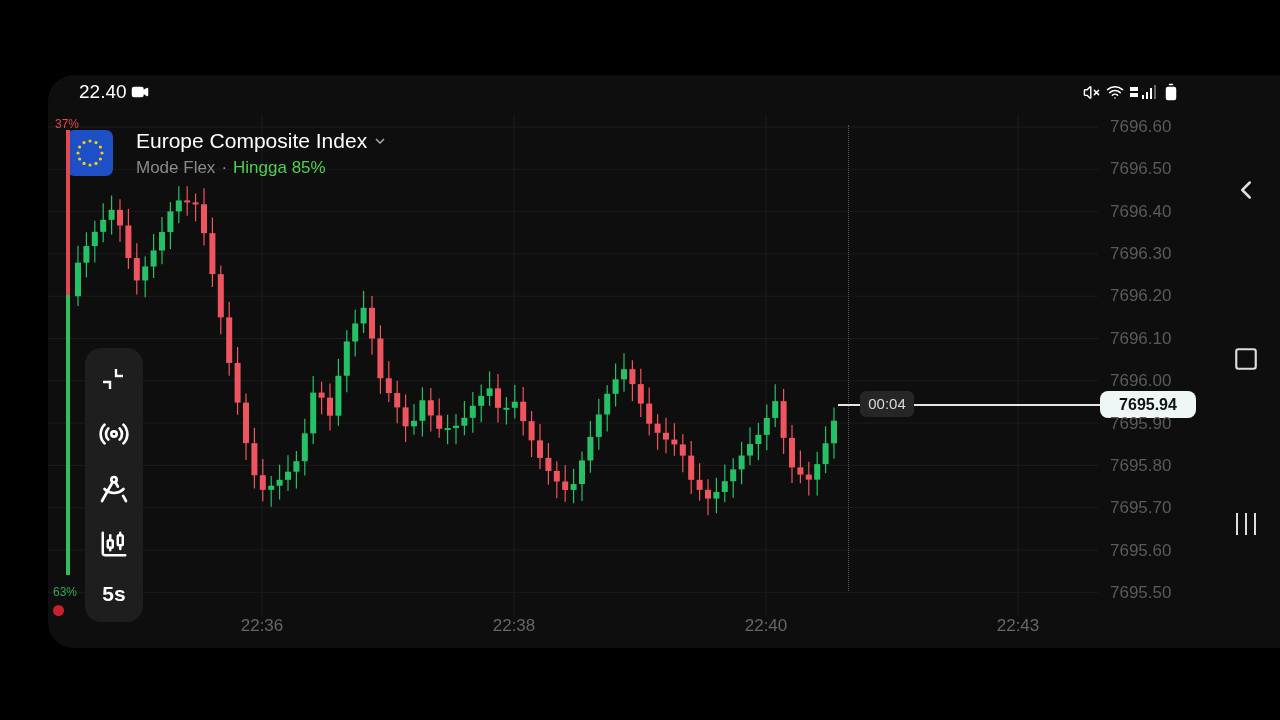 This screenshot has width=1280, height=720. What do you see at coordinates (1246, 524) in the screenshot?
I see `recent-apps-icon` at bounding box center [1246, 524].